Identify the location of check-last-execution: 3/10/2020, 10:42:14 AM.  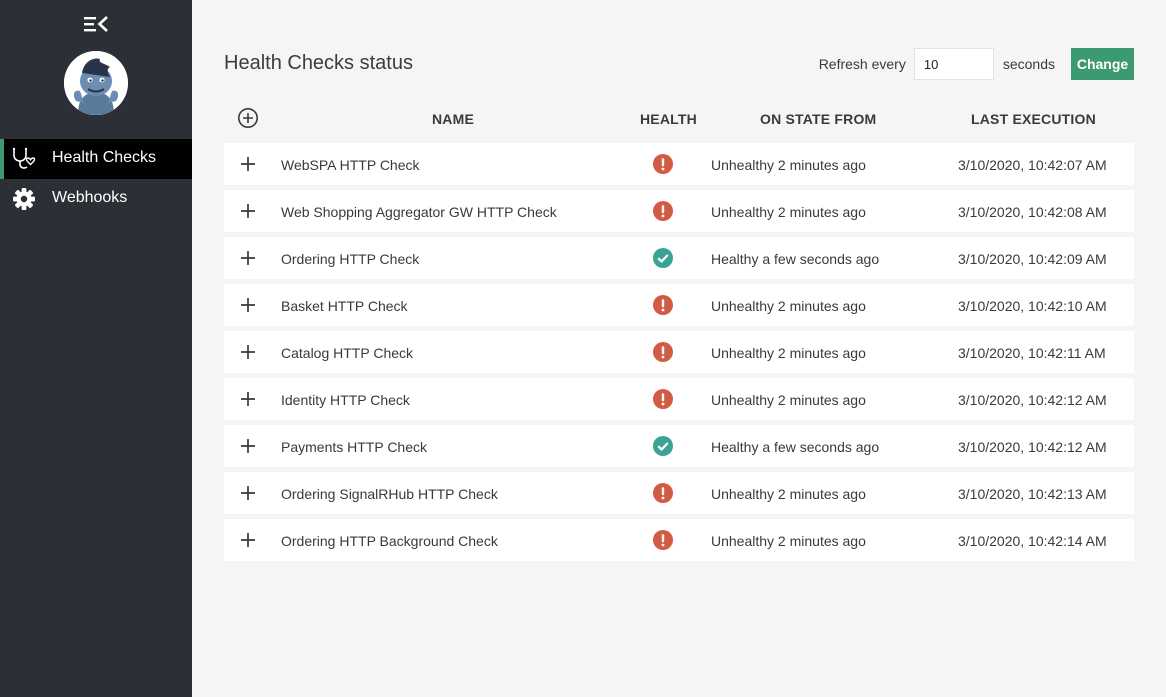
(1032, 541).